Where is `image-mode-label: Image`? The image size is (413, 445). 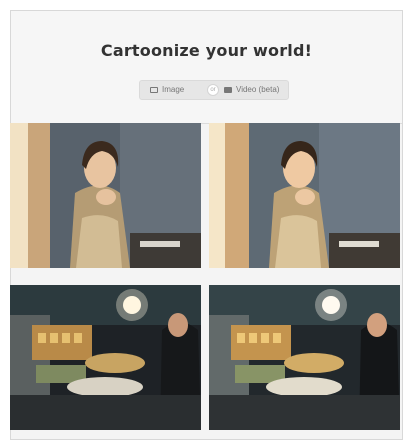 image-mode-label: Image is located at coordinates (173, 89).